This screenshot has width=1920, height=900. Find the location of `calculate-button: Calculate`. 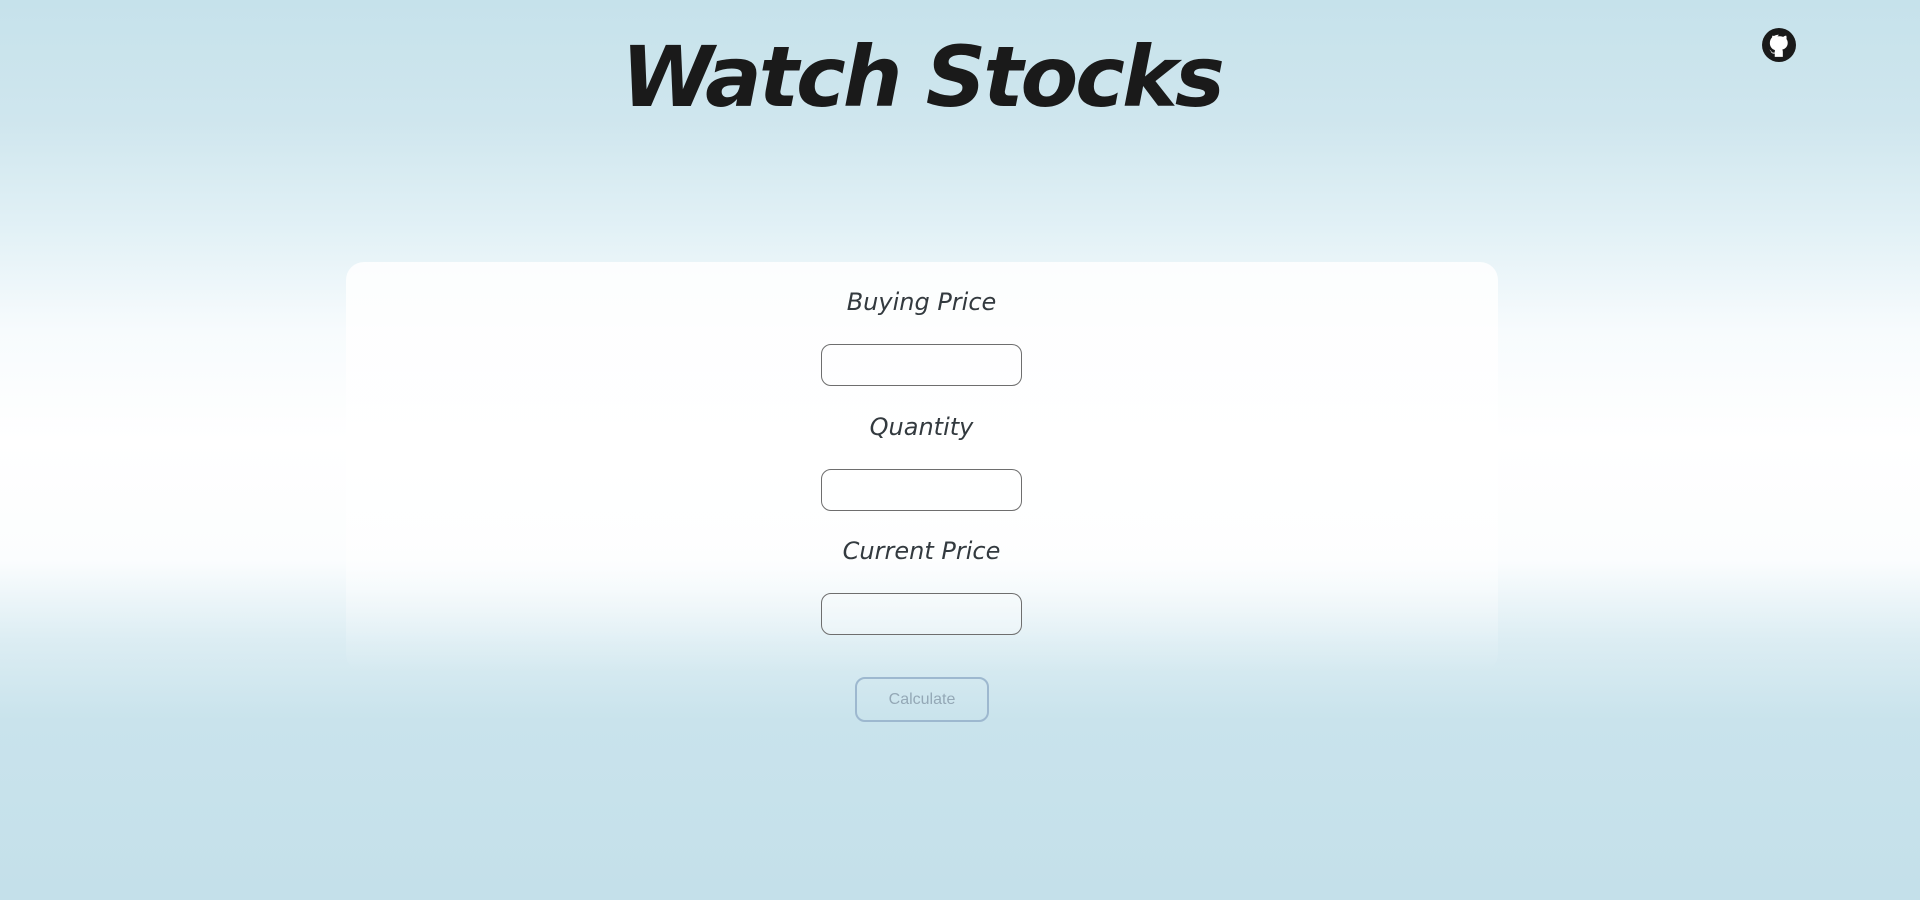

calculate-button: Calculate is located at coordinates (922, 699).